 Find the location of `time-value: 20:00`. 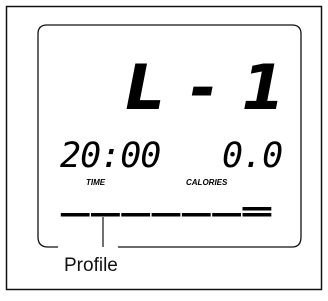

time-value: 20:00 is located at coordinates (110, 156).